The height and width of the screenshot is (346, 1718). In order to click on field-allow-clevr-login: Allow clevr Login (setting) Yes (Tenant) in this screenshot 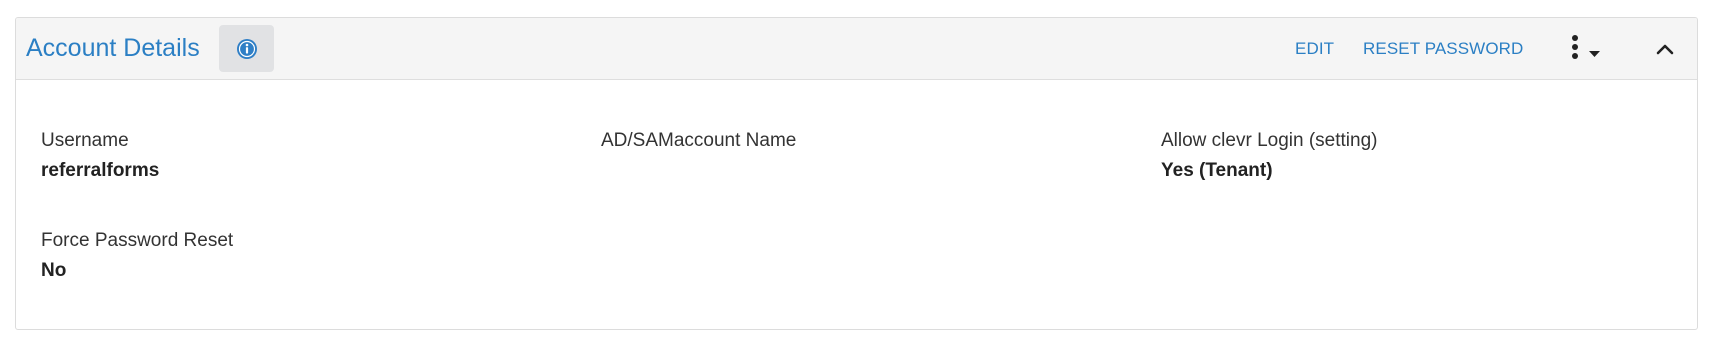, I will do `click(1269, 156)`.